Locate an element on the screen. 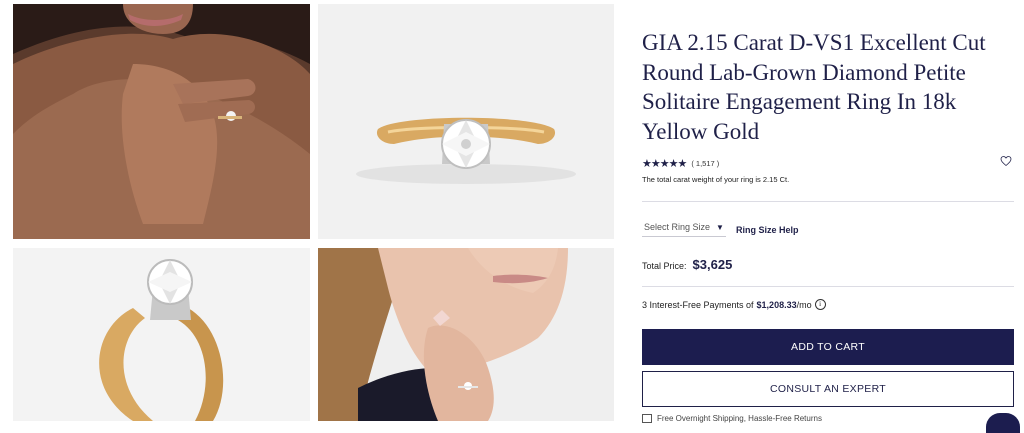 The width and height of the screenshot is (1024, 433). ring-angled-photo is located at coordinates (161, 334).